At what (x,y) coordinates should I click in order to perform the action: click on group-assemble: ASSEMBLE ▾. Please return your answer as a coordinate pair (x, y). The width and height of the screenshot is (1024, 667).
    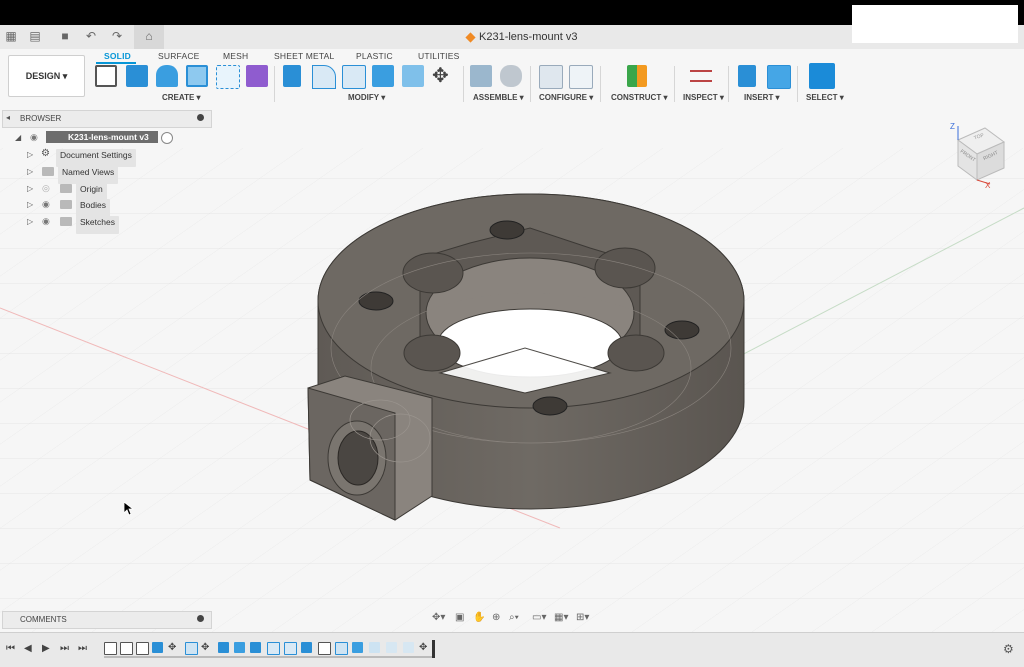
    Looking at the image, I should click on (498, 97).